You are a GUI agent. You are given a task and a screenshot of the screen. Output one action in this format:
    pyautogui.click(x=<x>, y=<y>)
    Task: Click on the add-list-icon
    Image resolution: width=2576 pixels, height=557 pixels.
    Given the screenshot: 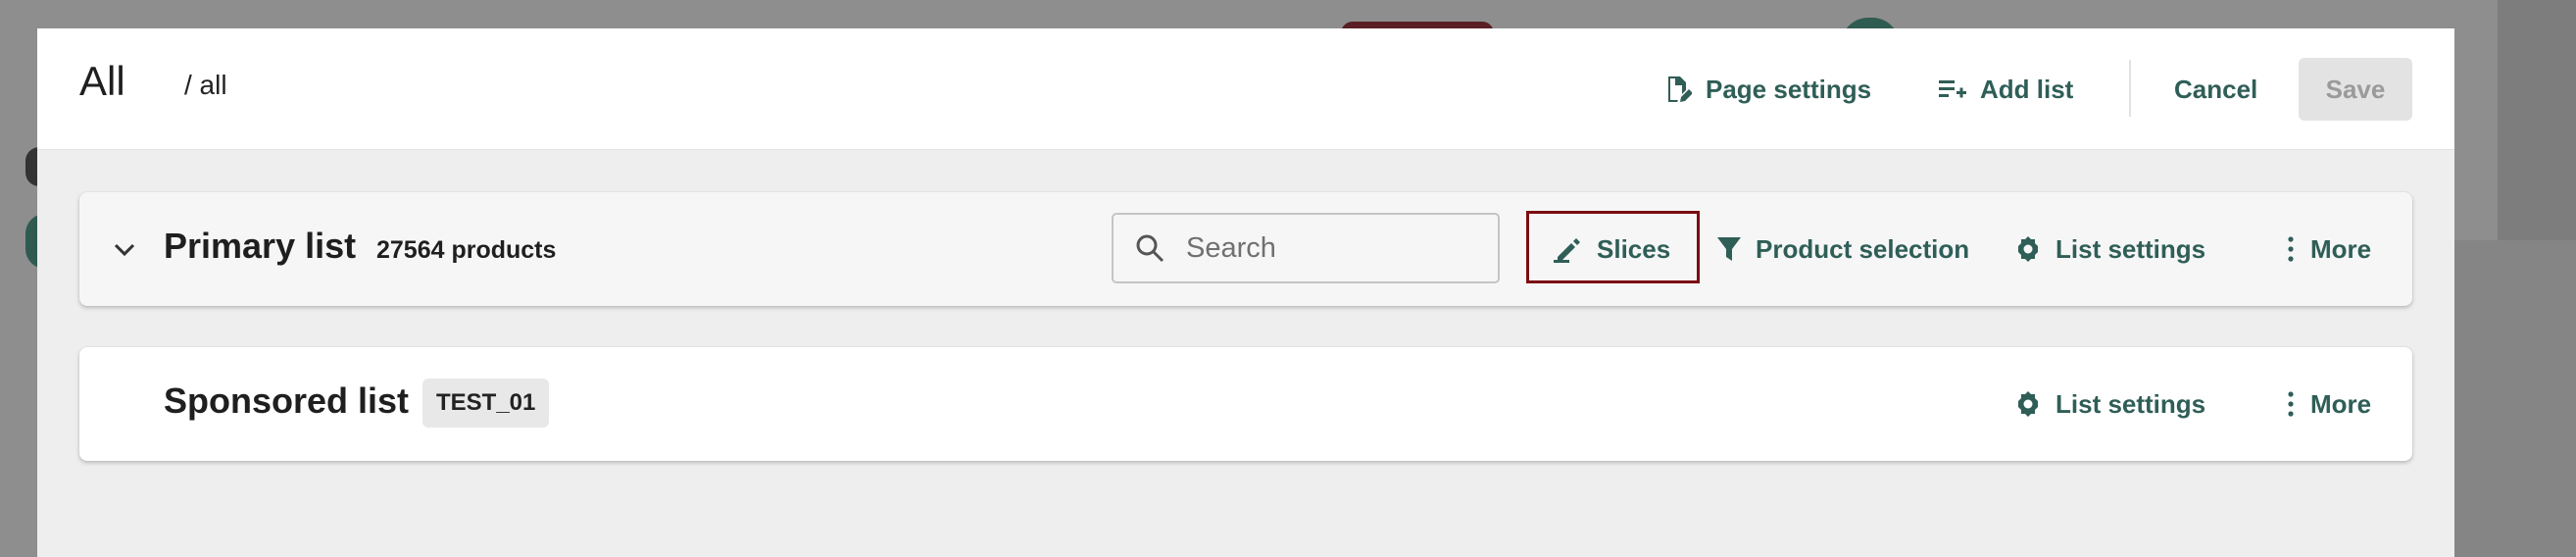 What is the action you would take?
    pyautogui.click(x=1952, y=89)
    